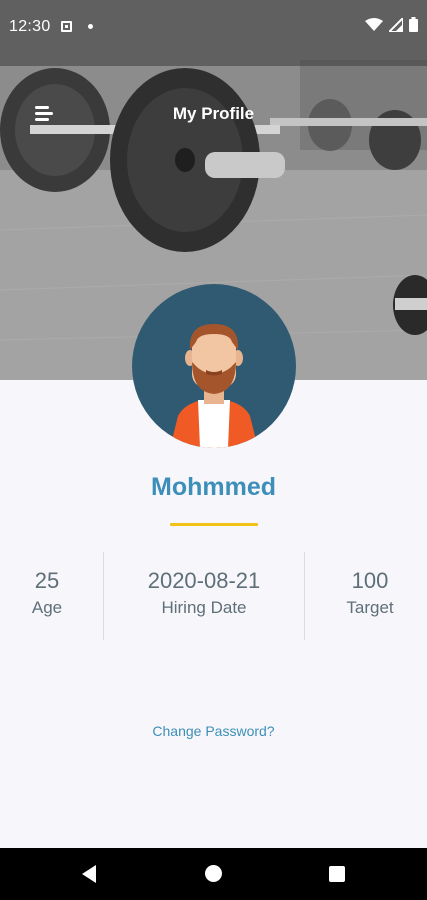 The image size is (427, 900). What do you see at coordinates (370, 580) in the screenshot?
I see `stat-target-value: 100` at bounding box center [370, 580].